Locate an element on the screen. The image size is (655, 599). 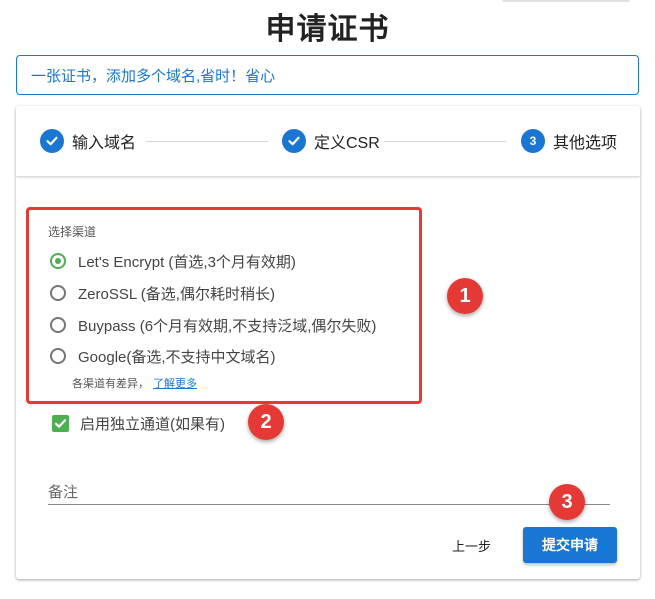
step-2: 定义CSR is located at coordinates (331, 141).